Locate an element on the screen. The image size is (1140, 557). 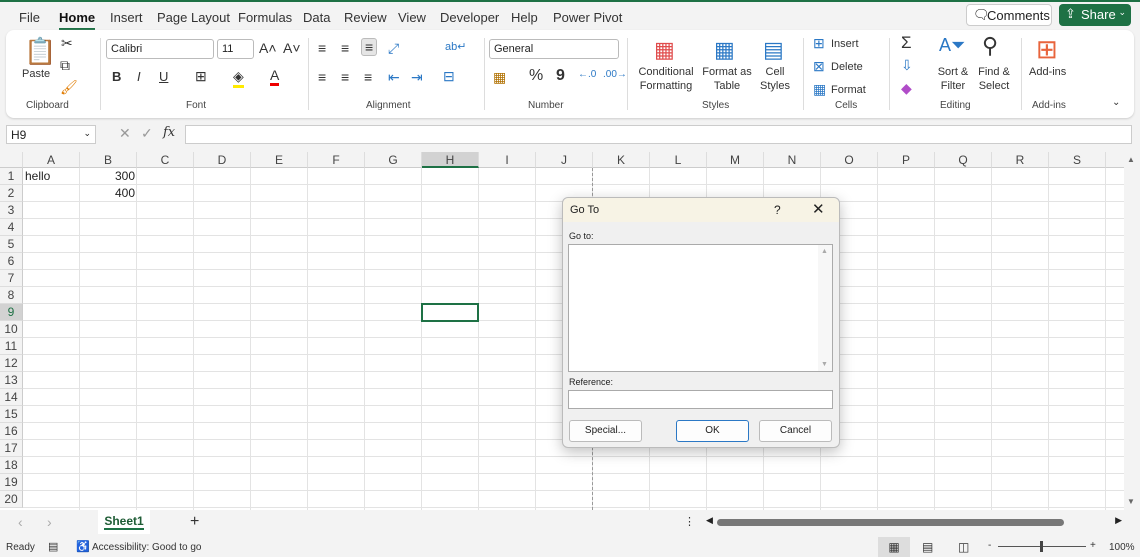
tab-developer: Developer is located at coordinates (469, 17).